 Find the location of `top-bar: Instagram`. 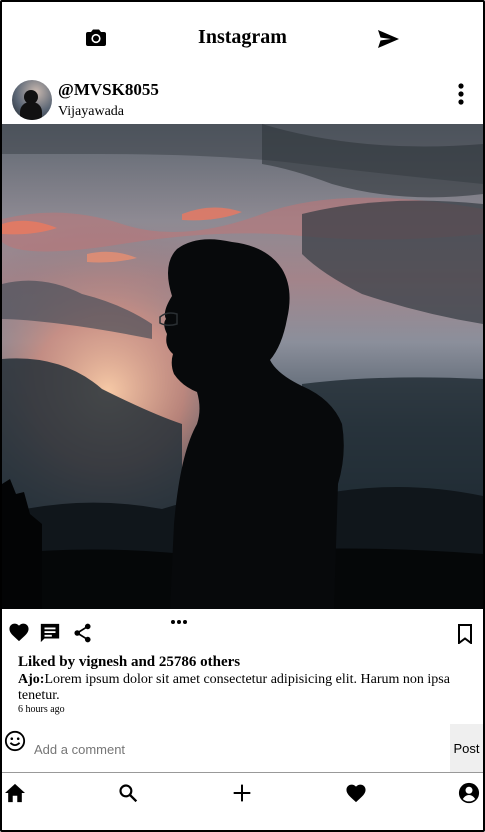

top-bar: Instagram is located at coordinates (242, 37).